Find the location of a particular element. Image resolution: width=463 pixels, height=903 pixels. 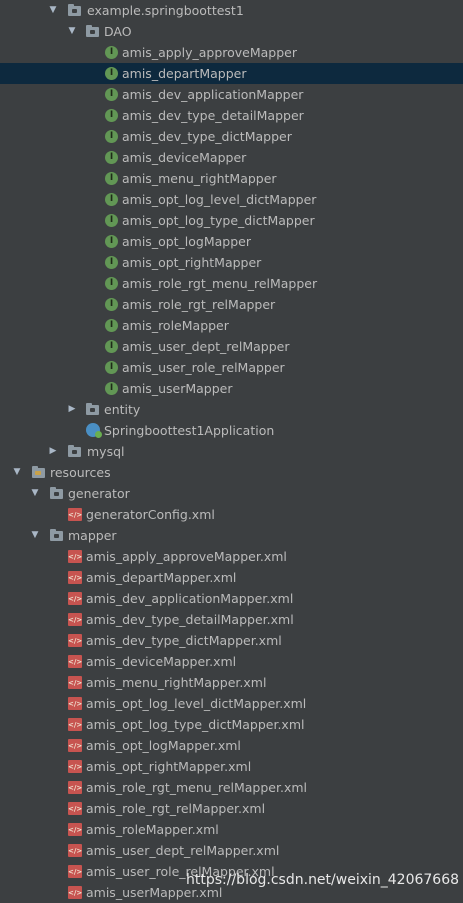

tree-item-interface: Iamis_deviceMapper is located at coordinates (231, 157).